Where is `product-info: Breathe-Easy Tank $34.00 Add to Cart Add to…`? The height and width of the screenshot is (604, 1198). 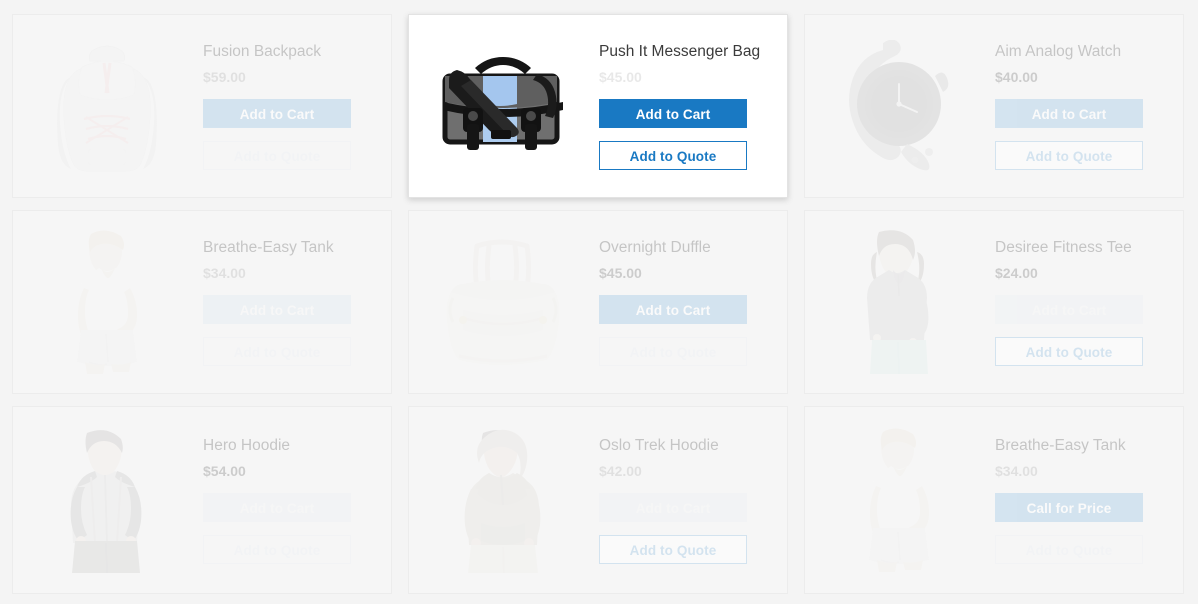
product-info: Breathe-Easy Tank $34.00 Add to Cart Add to… is located at coordinates (296, 302).